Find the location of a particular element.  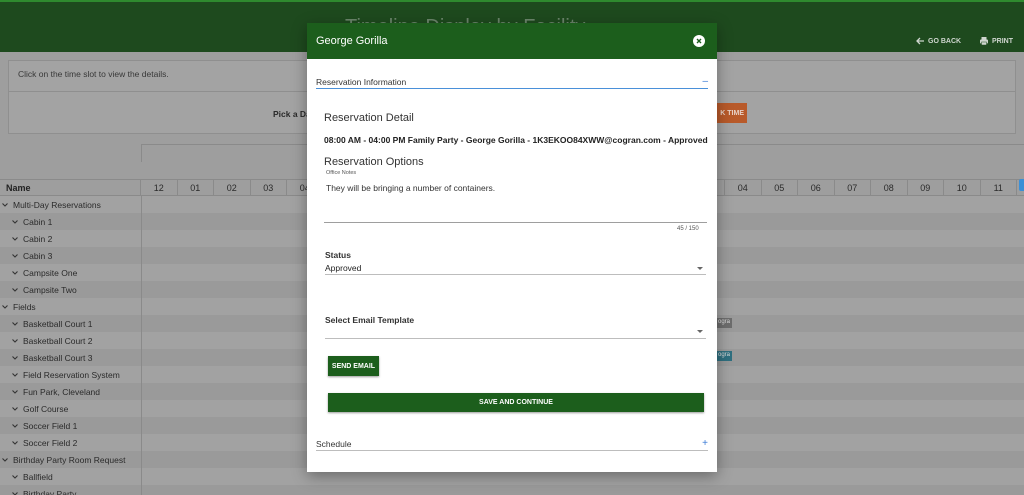

facility-label: Birthday Party is located at coordinates (50, 491).